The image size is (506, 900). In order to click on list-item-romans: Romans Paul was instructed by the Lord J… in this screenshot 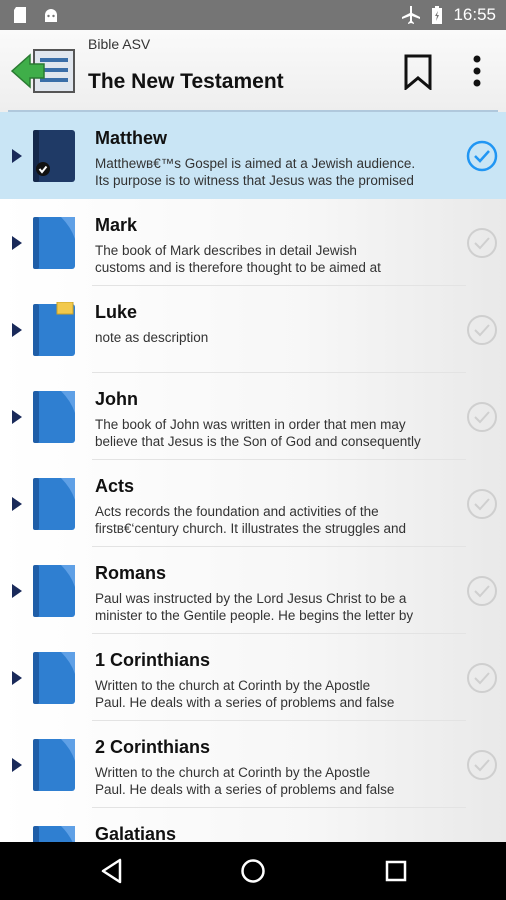, I will do `click(253, 590)`.